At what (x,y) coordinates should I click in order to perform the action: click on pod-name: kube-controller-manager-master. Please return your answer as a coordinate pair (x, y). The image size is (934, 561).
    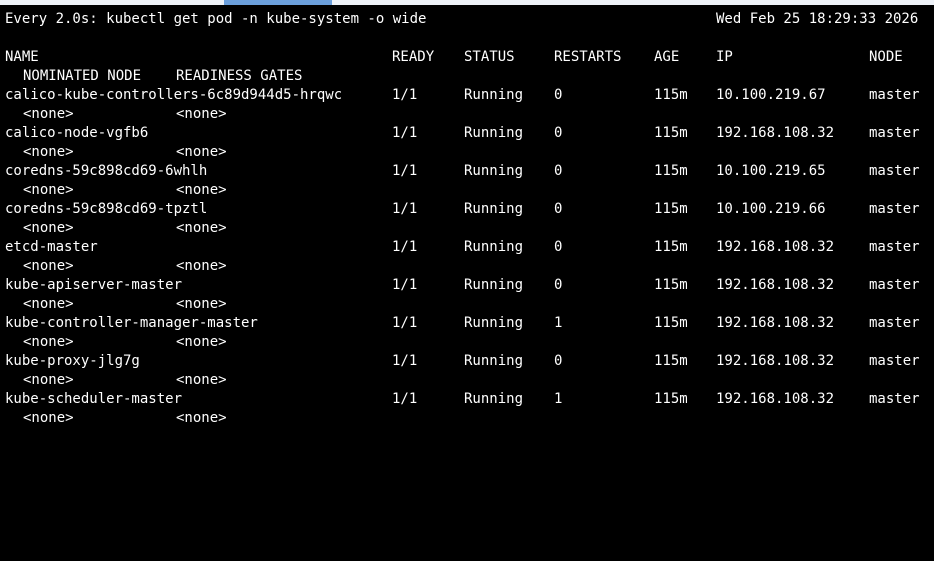
    Looking at the image, I should click on (131, 323).